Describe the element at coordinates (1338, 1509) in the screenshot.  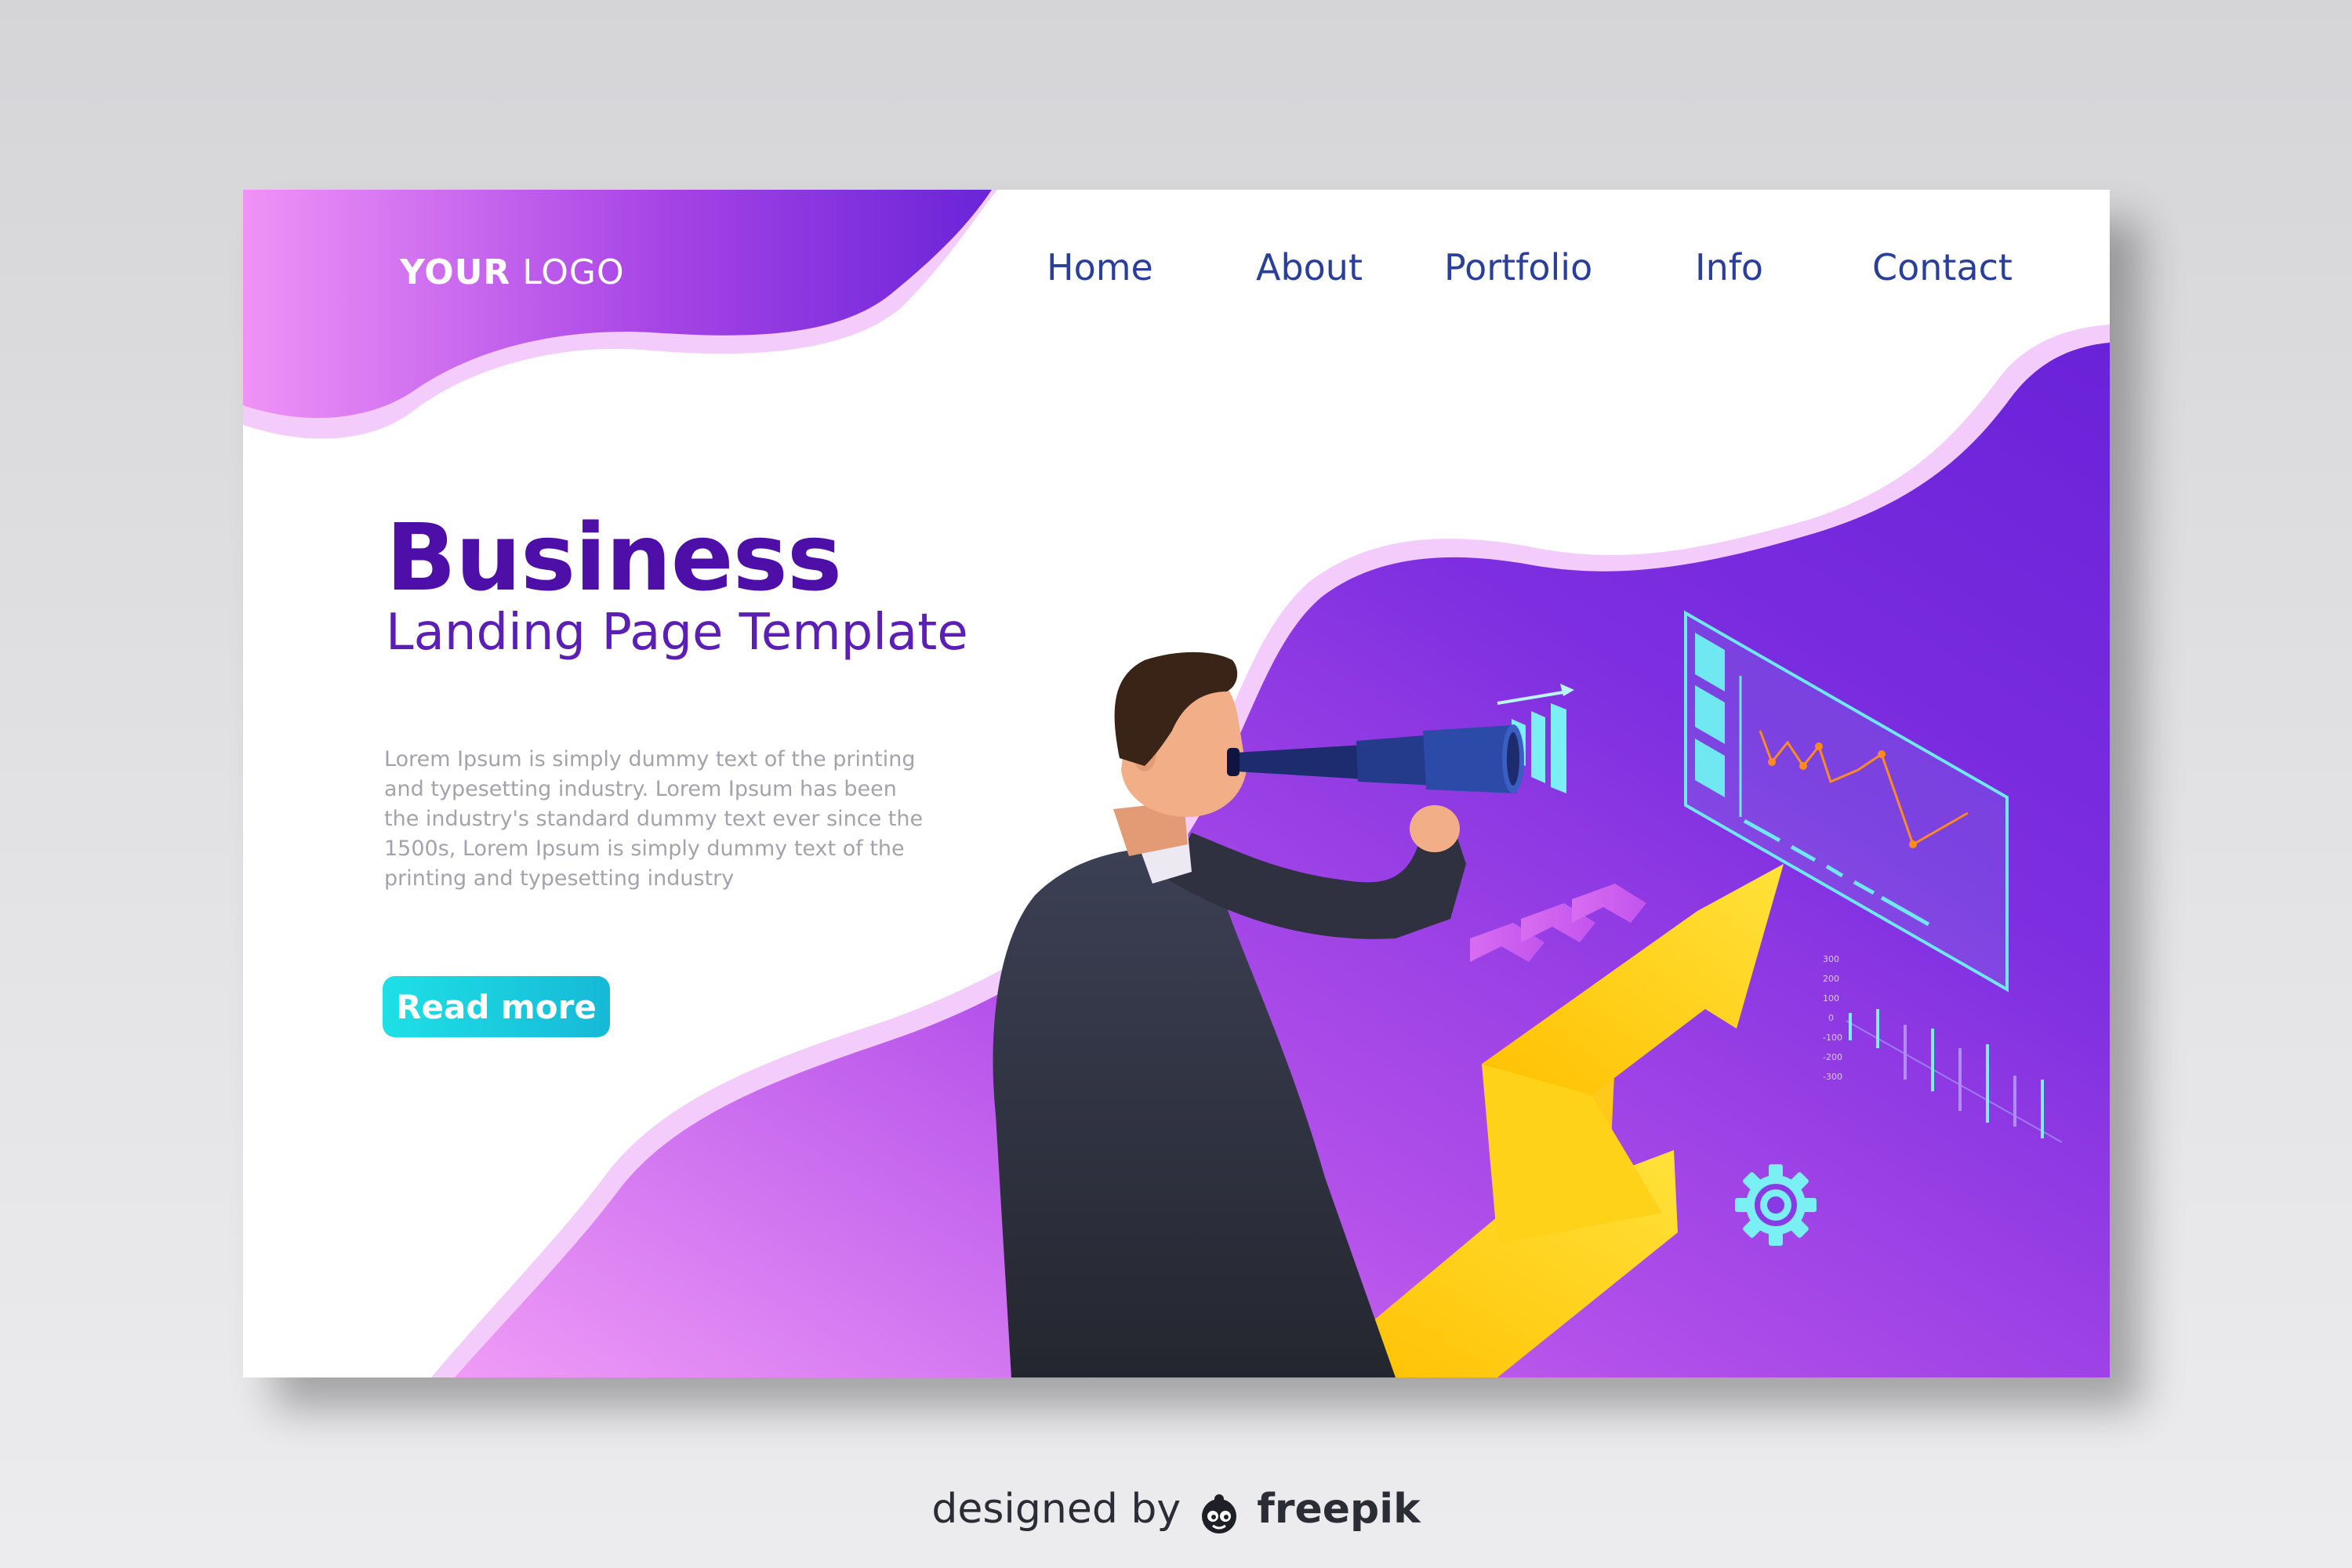
I see `footer-brand: freepik` at that location.